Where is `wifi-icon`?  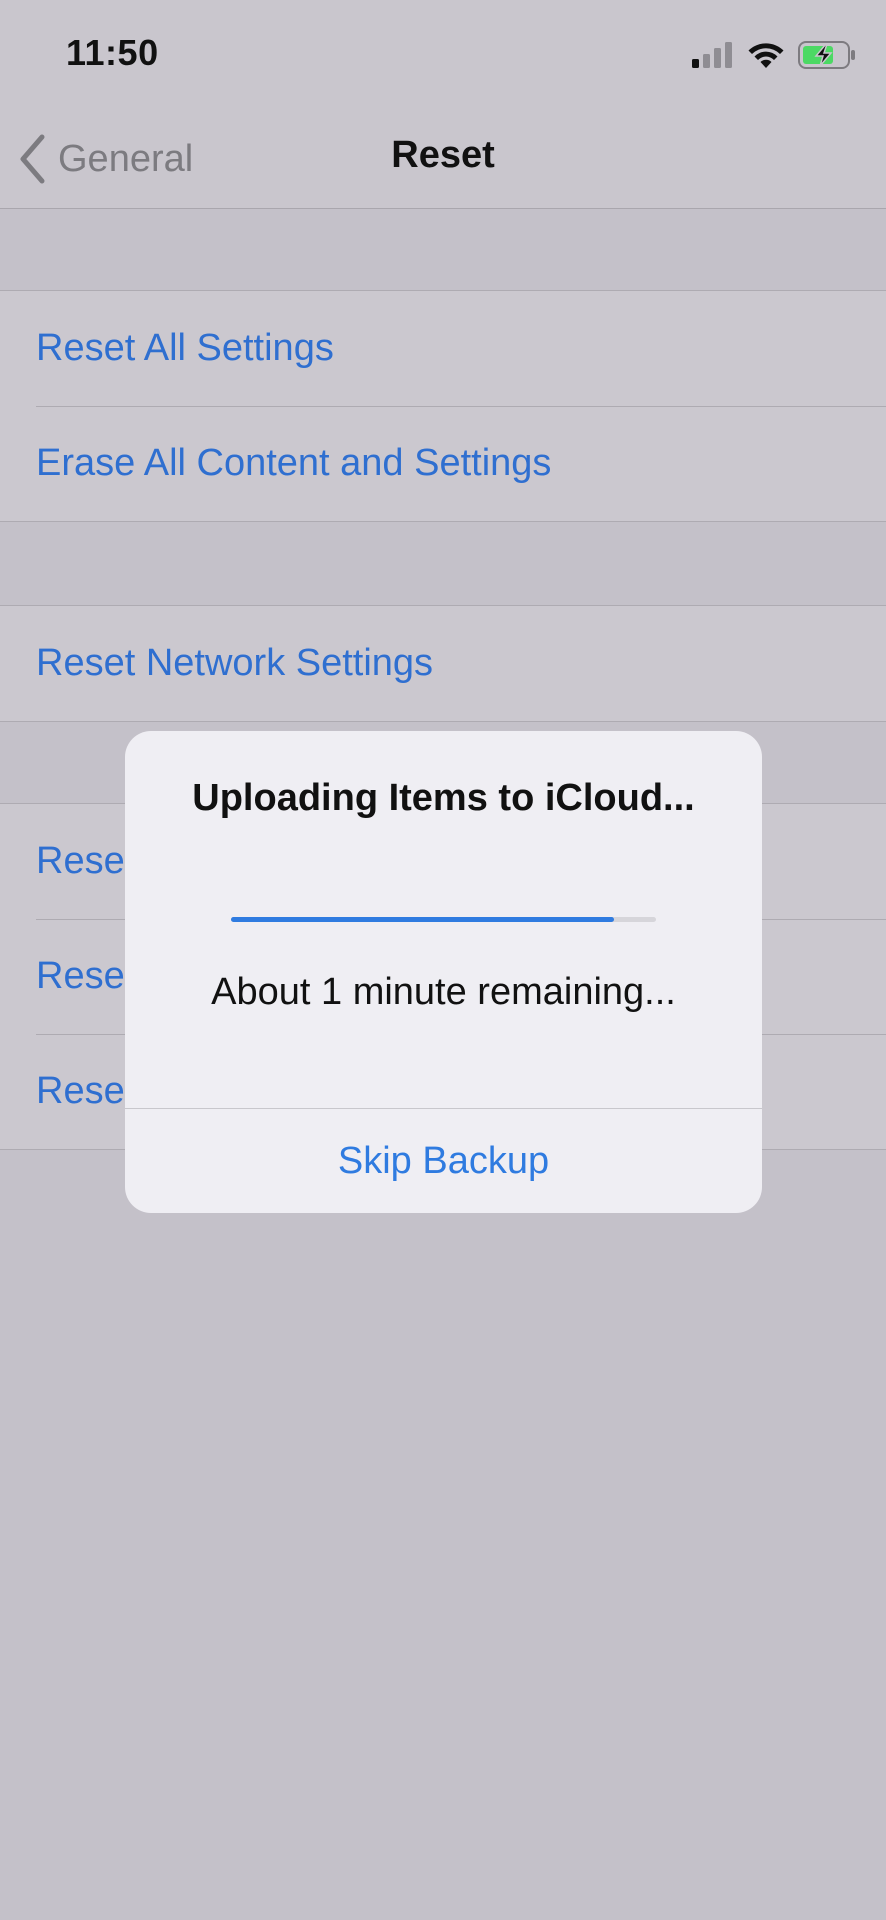 wifi-icon is located at coordinates (766, 55).